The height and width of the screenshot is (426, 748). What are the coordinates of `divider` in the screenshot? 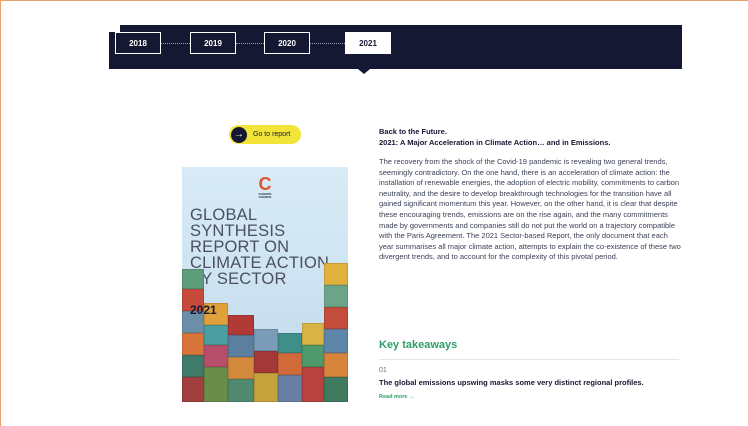 It's located at (529, 359).